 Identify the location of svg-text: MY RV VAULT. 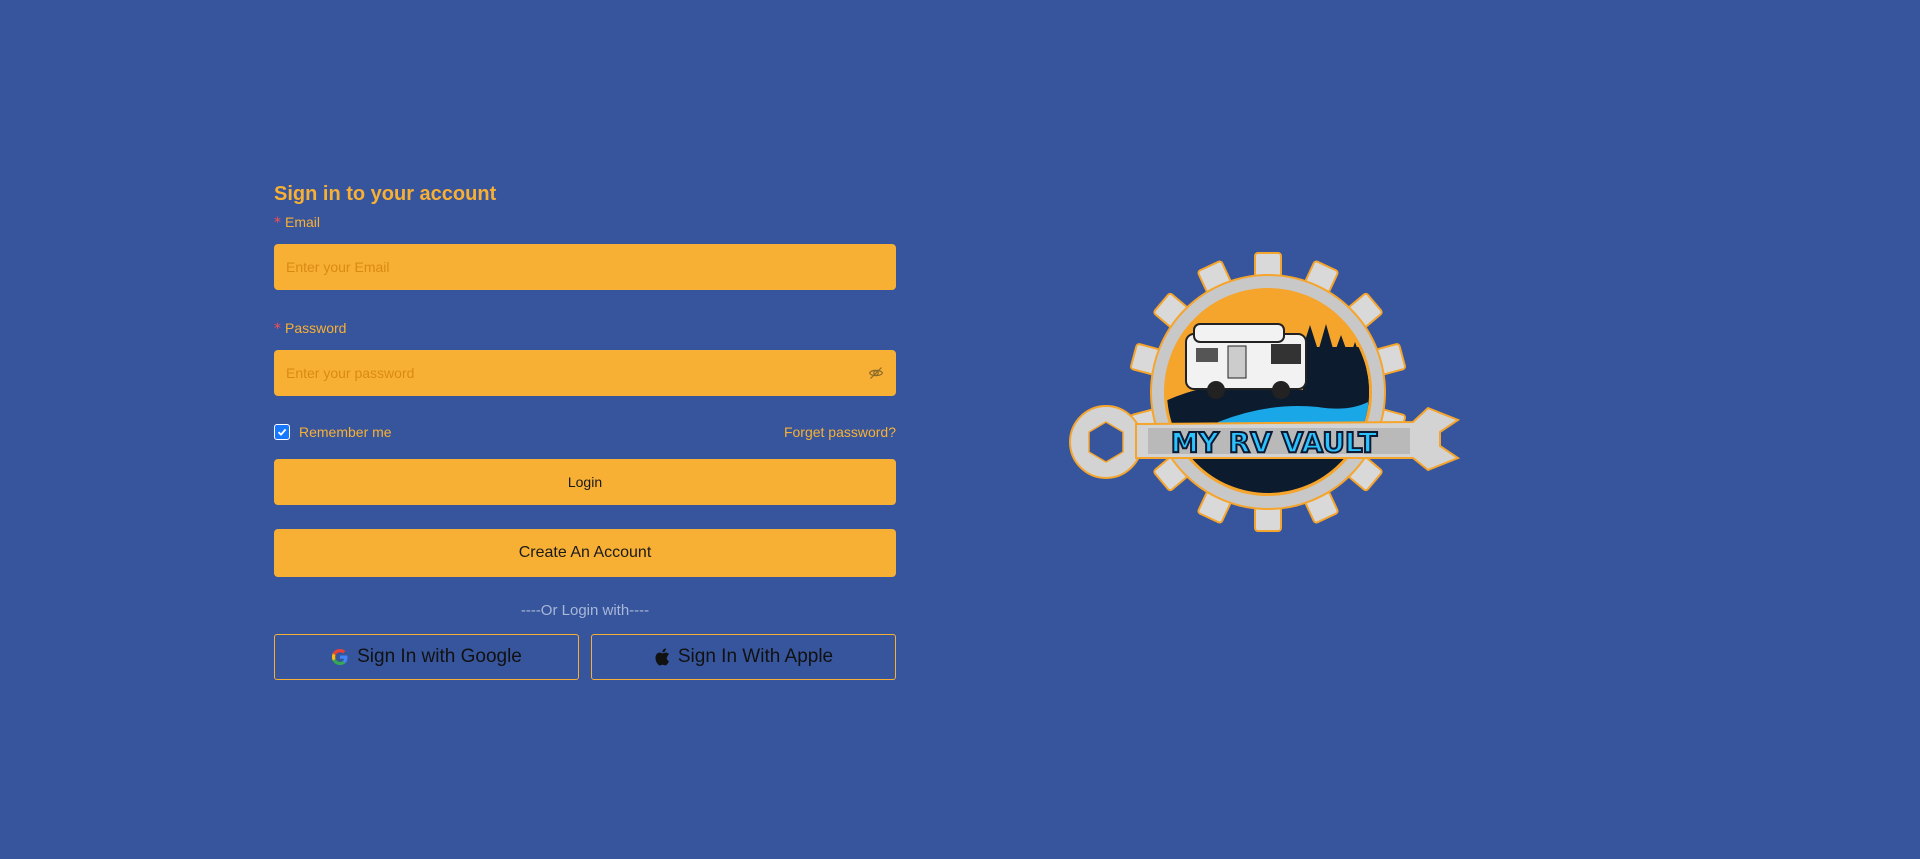
(1274, 442).